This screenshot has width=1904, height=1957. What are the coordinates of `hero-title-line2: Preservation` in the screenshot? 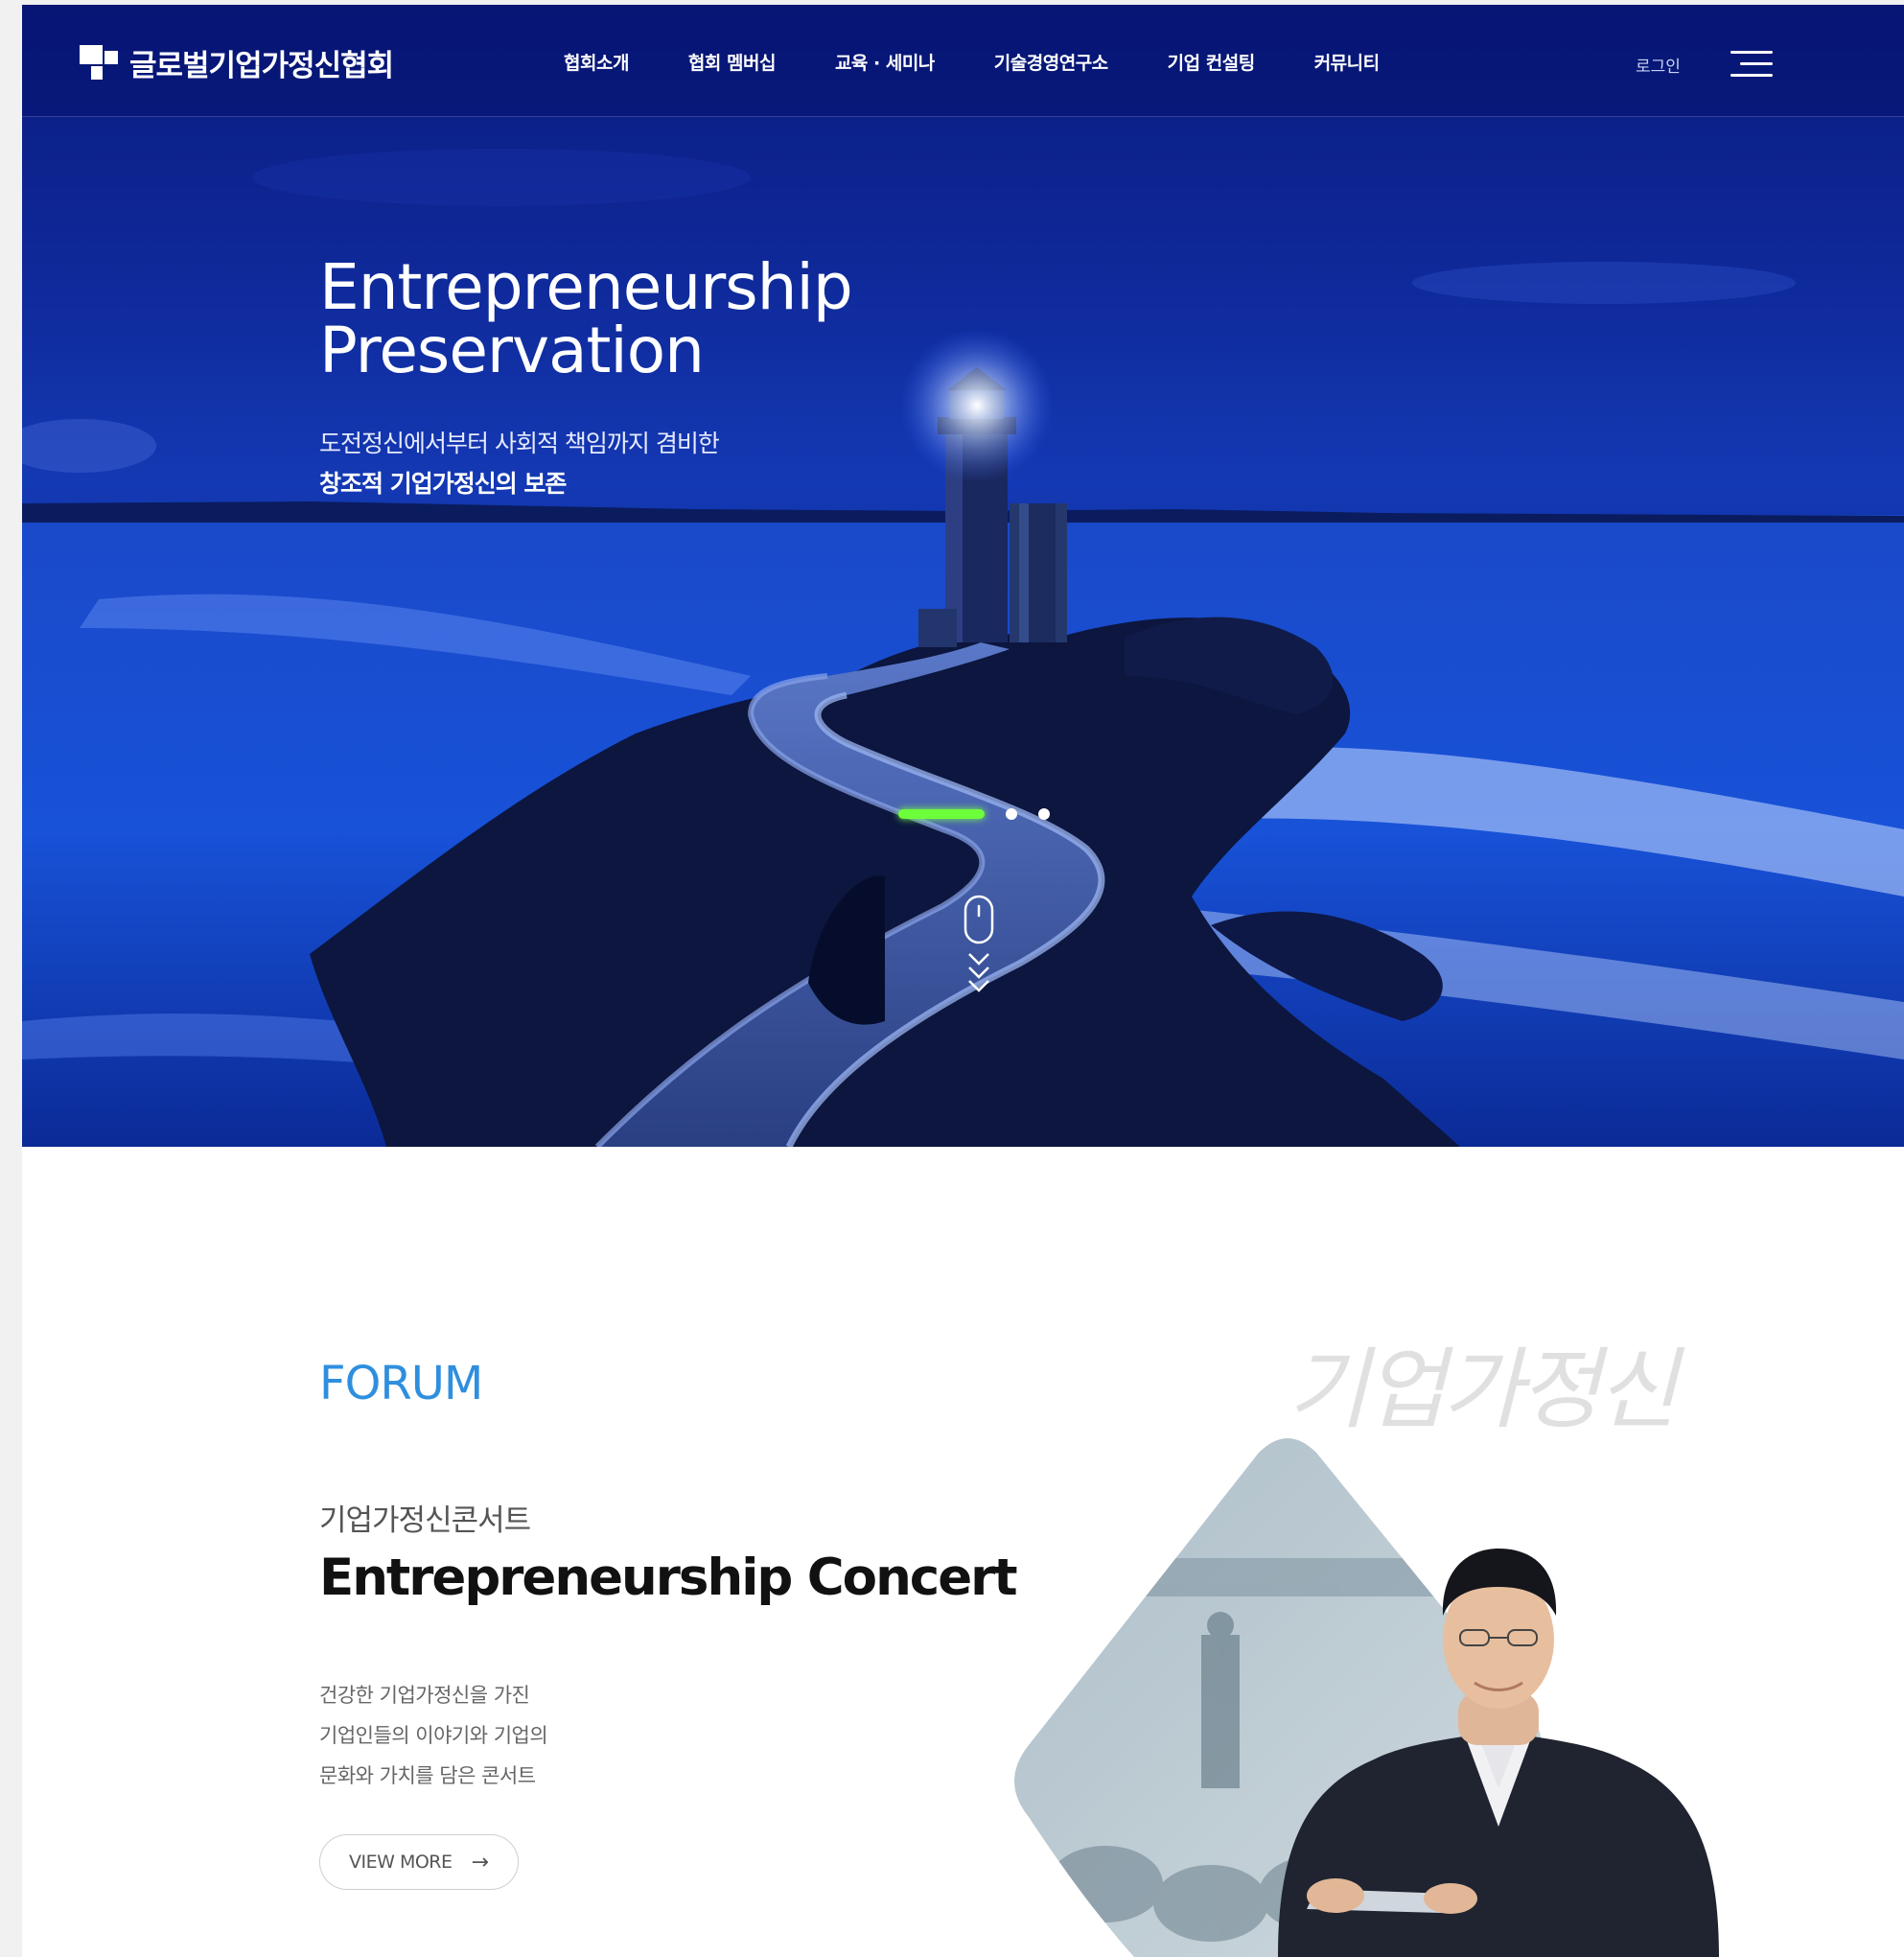 It's located at (512, 350).